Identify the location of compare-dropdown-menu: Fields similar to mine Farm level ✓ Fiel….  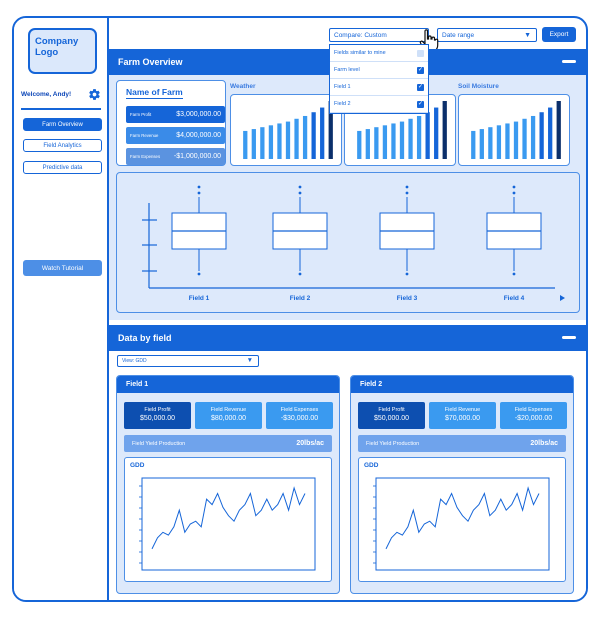
(379, 79).